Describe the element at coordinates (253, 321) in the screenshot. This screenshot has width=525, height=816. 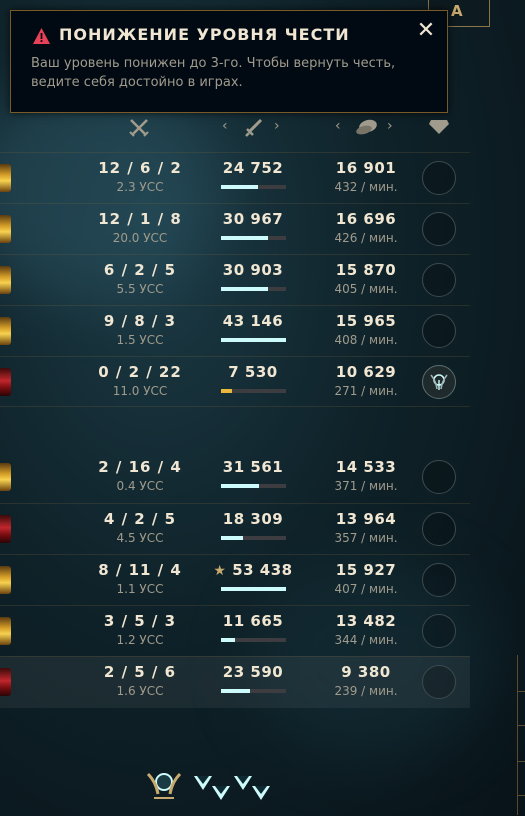
I see `damage-value: 43 146` at that location.